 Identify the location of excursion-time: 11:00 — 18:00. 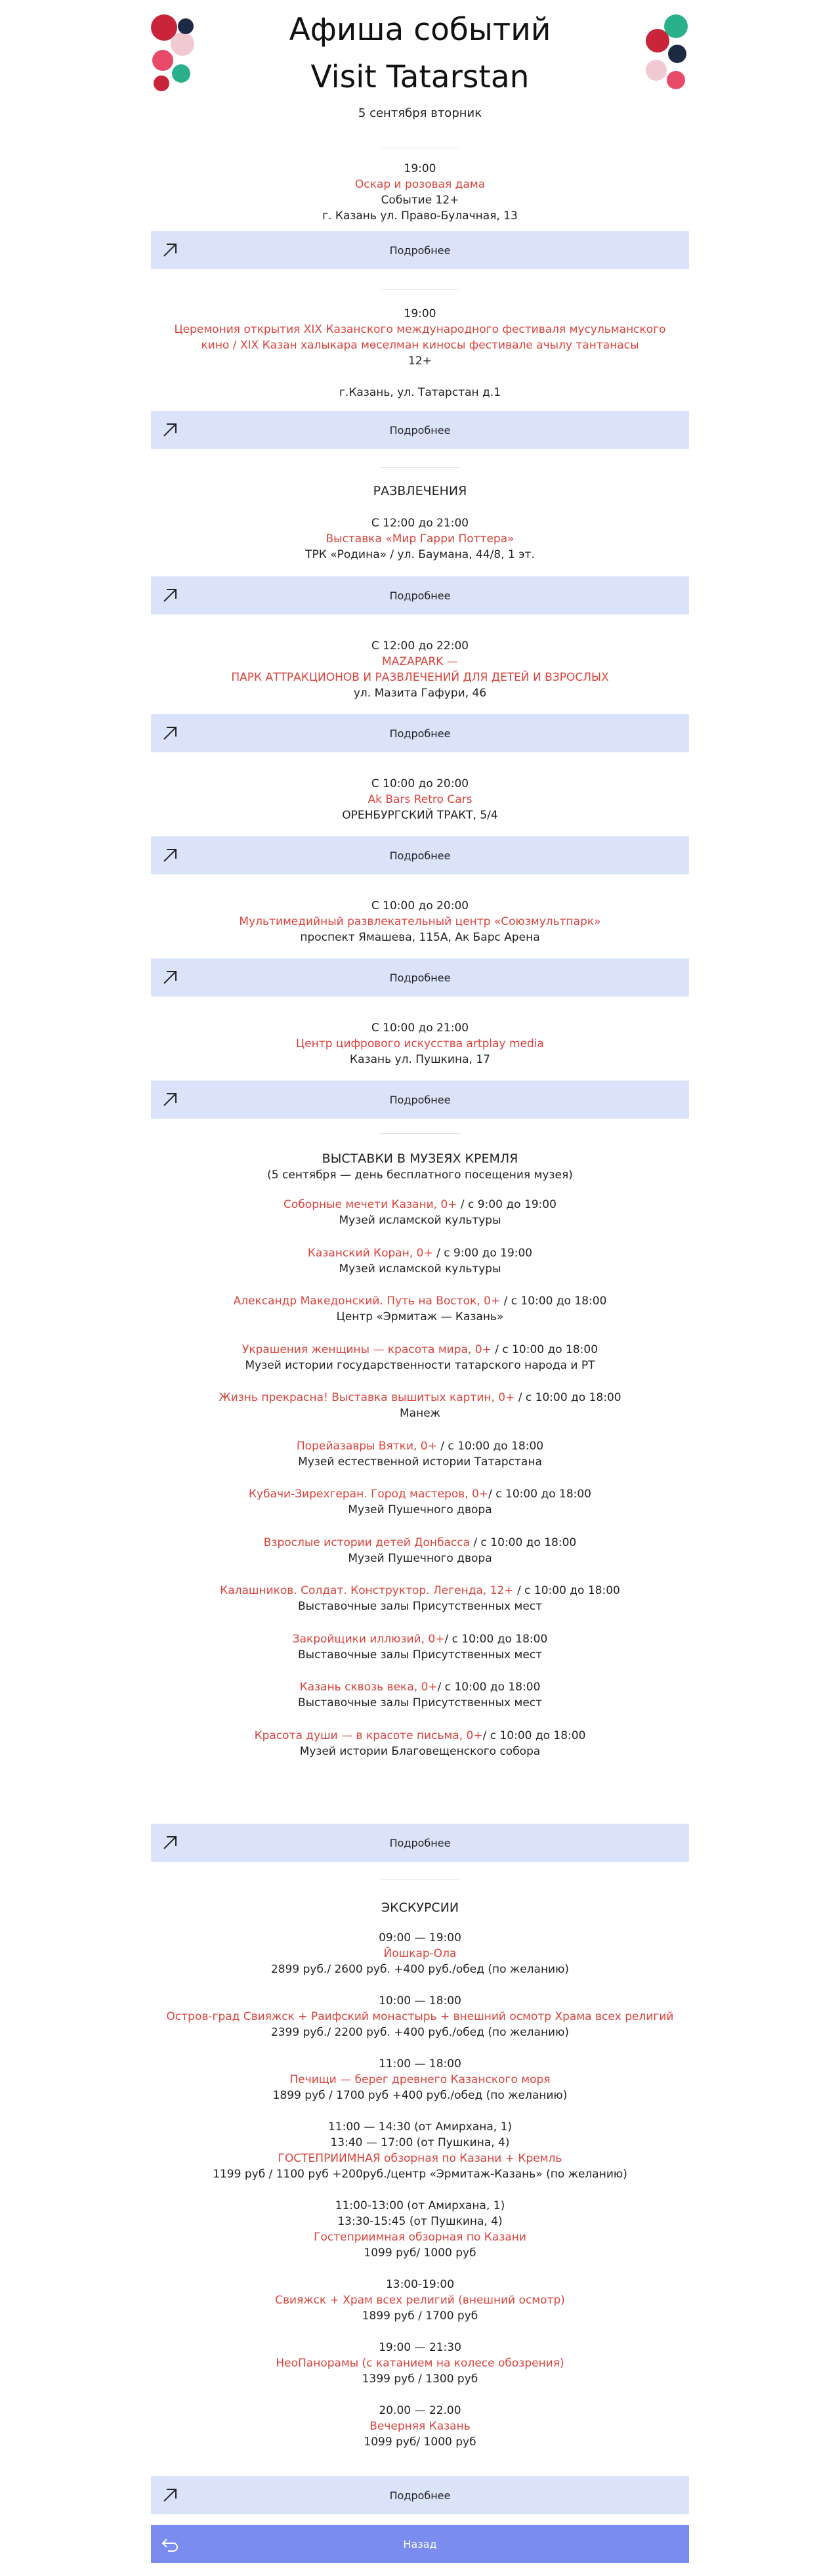
(420, 2064).